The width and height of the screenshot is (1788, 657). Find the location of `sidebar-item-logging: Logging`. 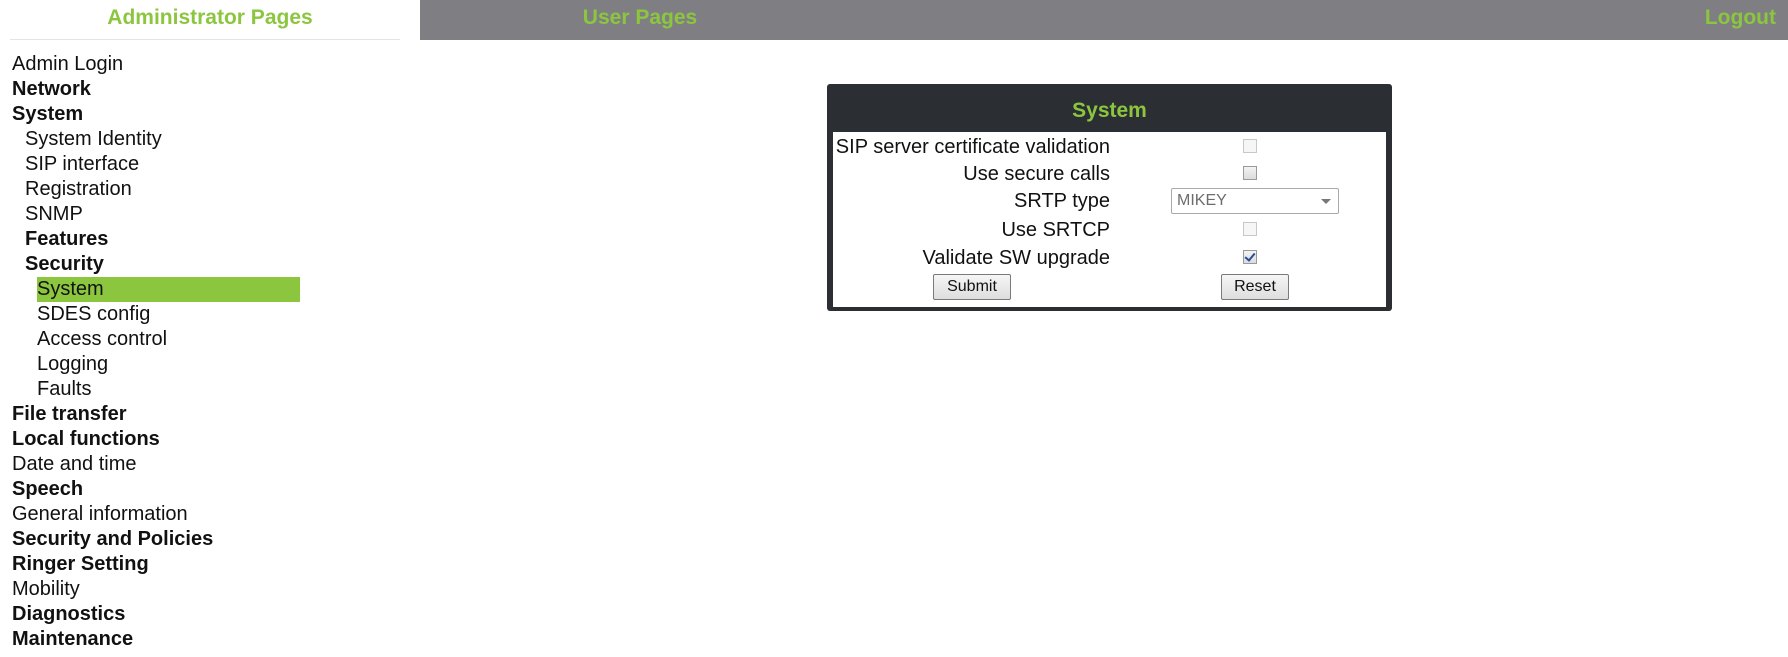

sidebar-item-logging: Logging is located at coordinates (162, 364).